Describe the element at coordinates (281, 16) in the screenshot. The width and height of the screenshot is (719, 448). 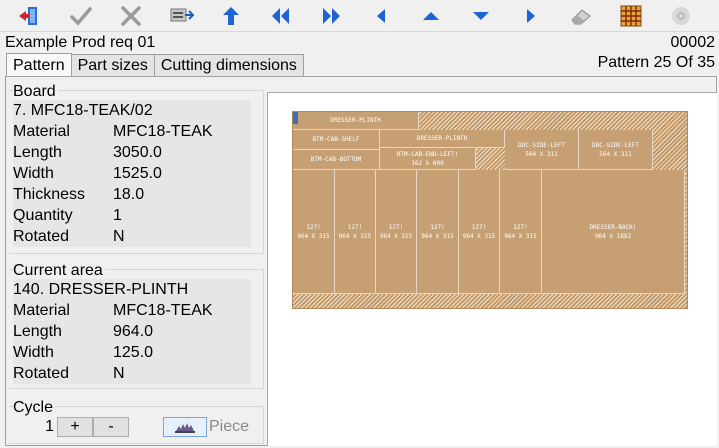
I see `first-icon` at that location.